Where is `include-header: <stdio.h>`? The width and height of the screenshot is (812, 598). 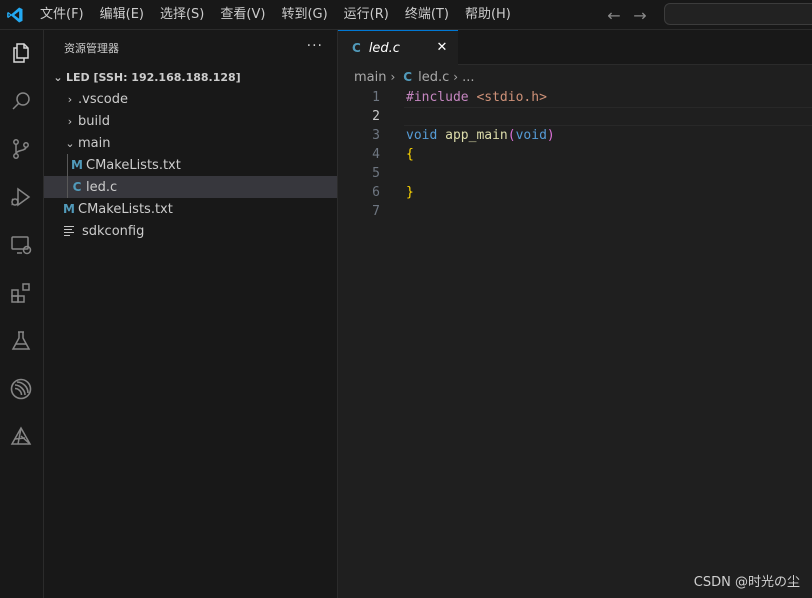
include-header: <stdio.h> is located at coordinates (511, 97).